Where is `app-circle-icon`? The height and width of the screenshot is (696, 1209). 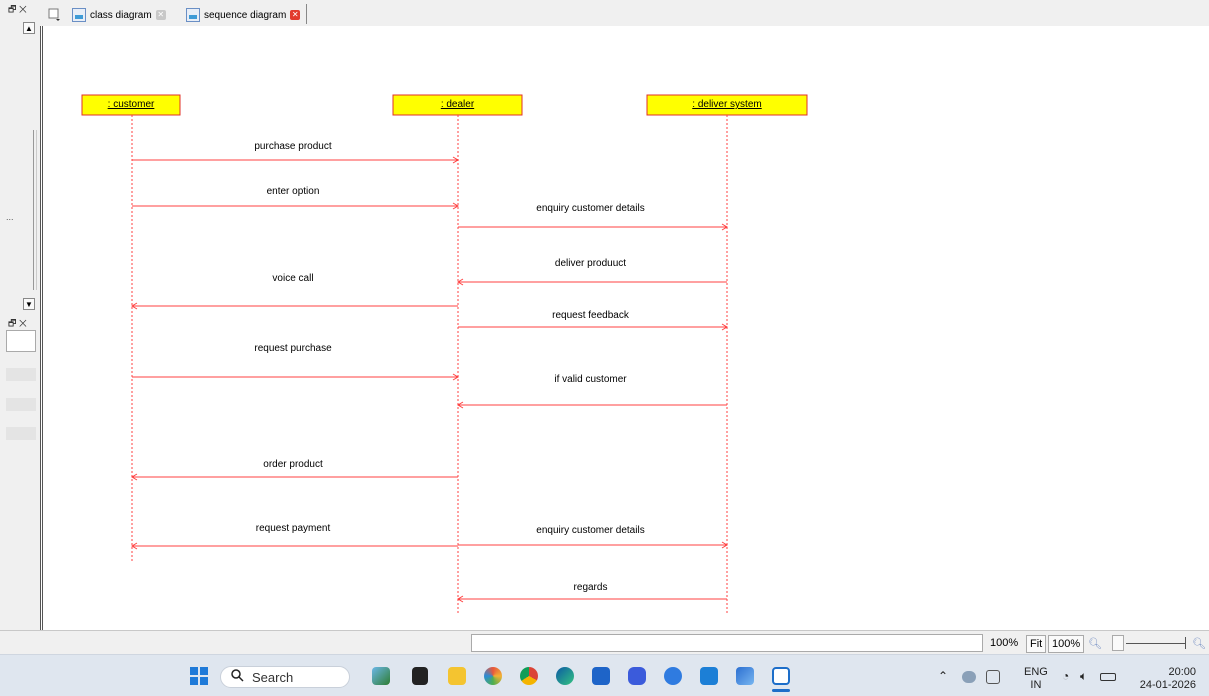
app-circle-icon is located at coordinates (673, 676).